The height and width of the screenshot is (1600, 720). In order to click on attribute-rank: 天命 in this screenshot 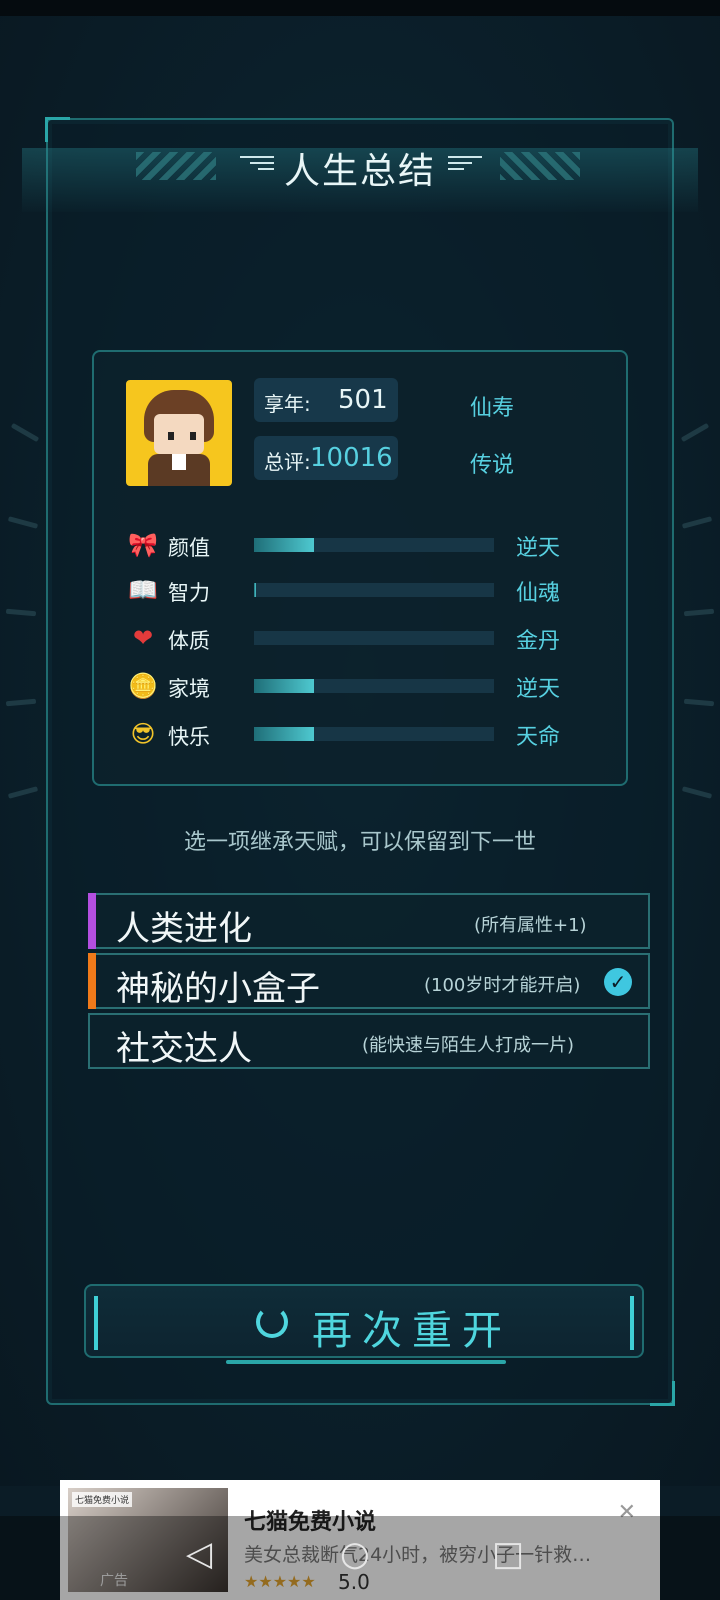, I will do `click(538, 737)`.